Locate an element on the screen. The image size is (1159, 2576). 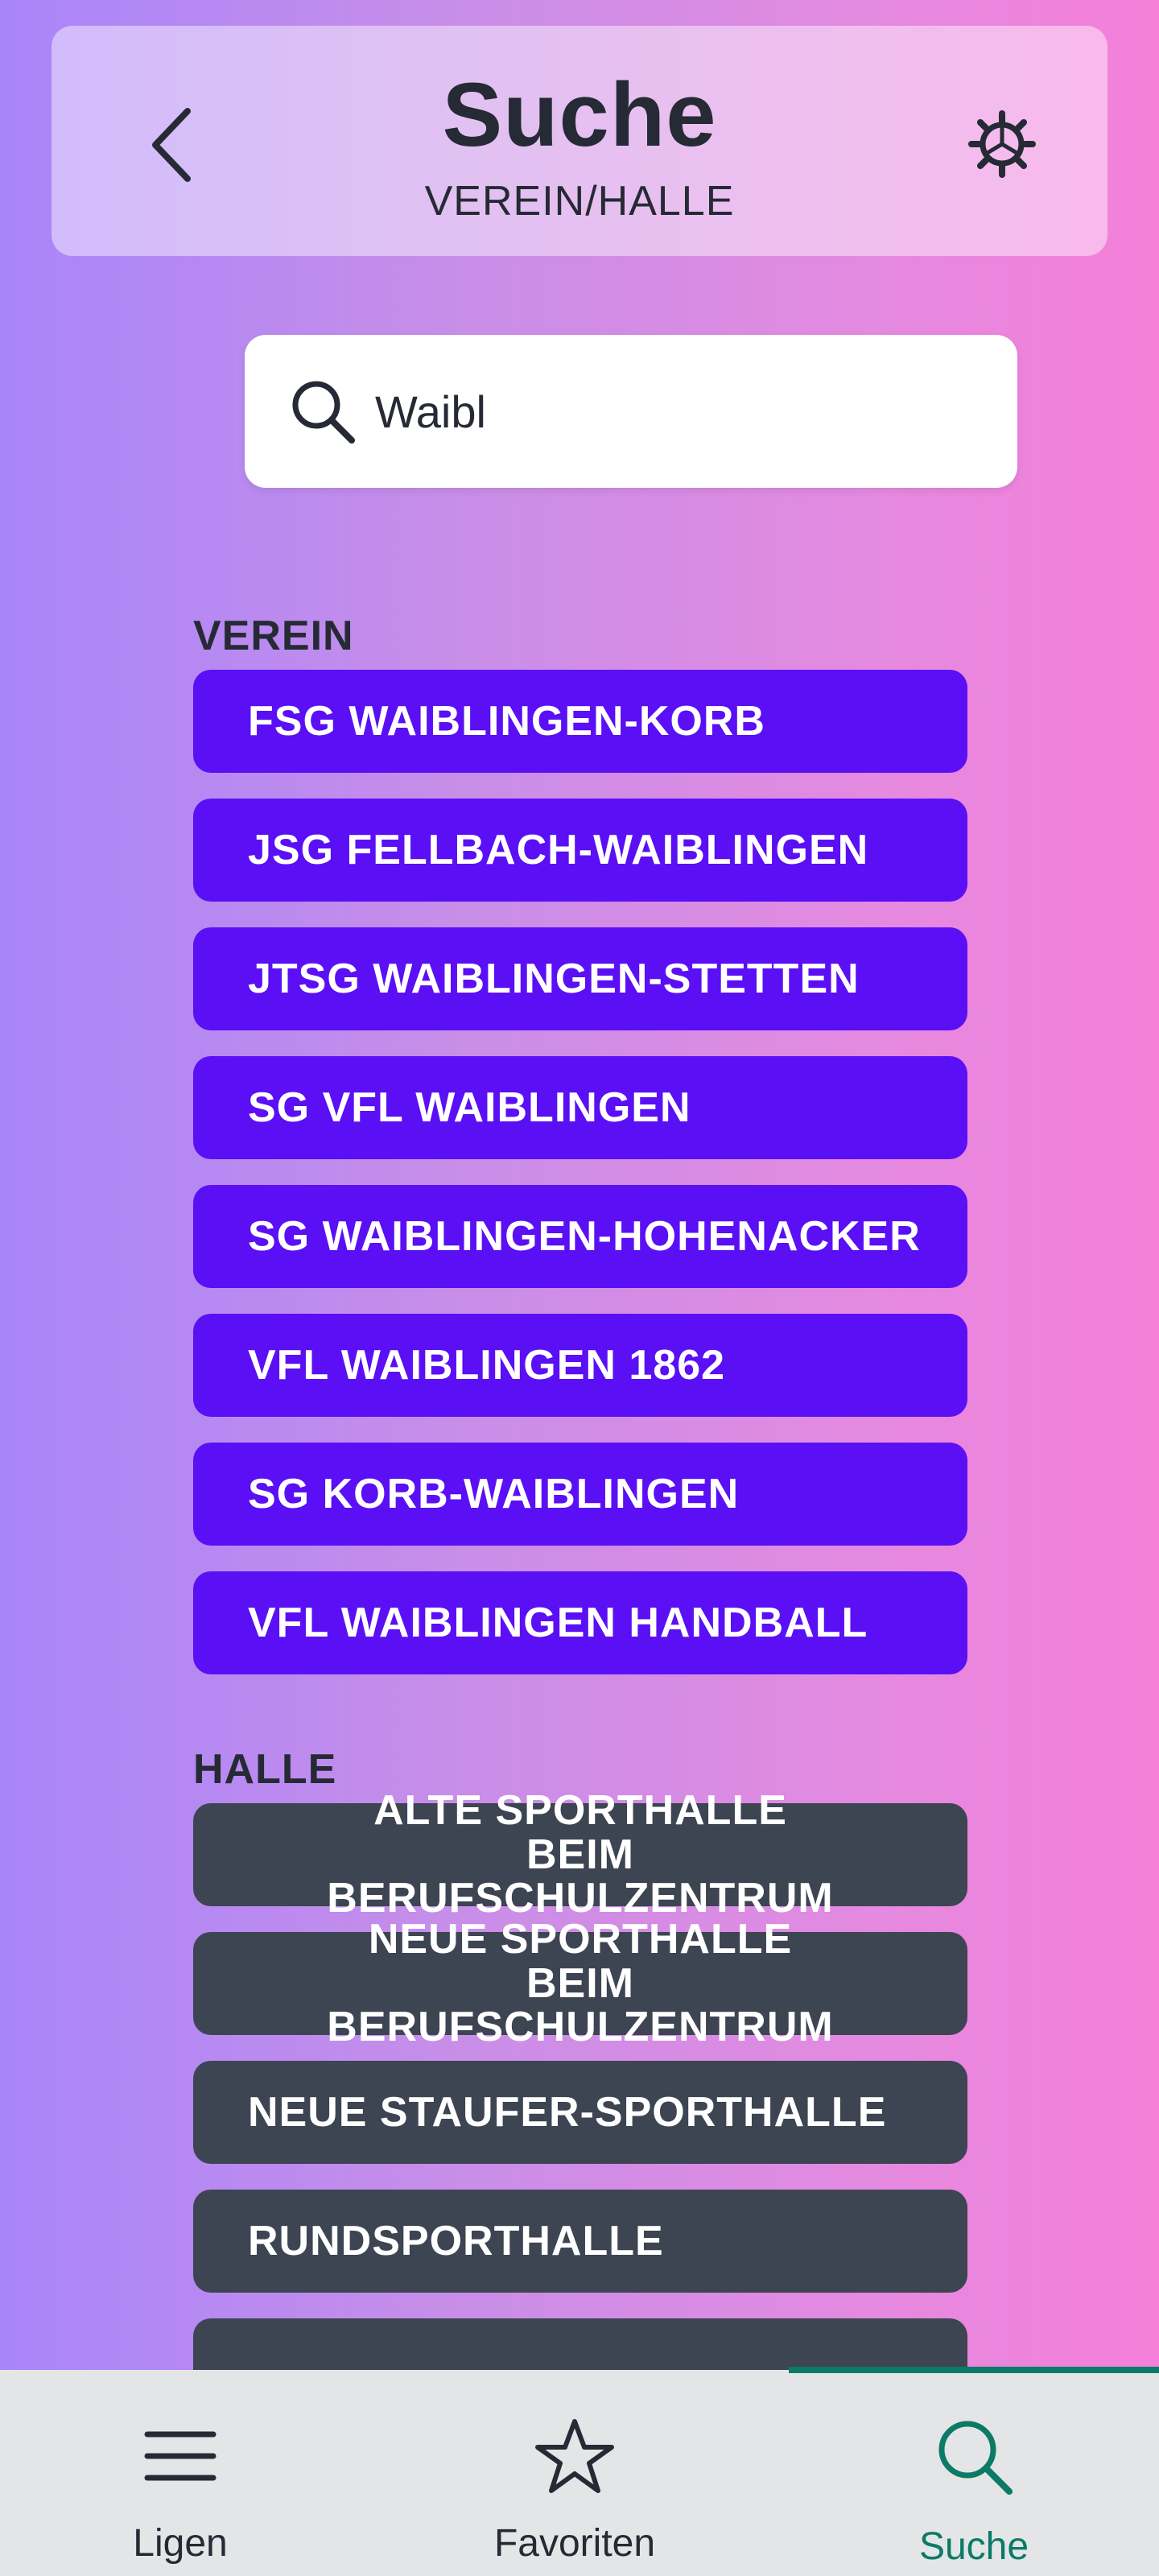
search-box is located at coordinates (631, 411).